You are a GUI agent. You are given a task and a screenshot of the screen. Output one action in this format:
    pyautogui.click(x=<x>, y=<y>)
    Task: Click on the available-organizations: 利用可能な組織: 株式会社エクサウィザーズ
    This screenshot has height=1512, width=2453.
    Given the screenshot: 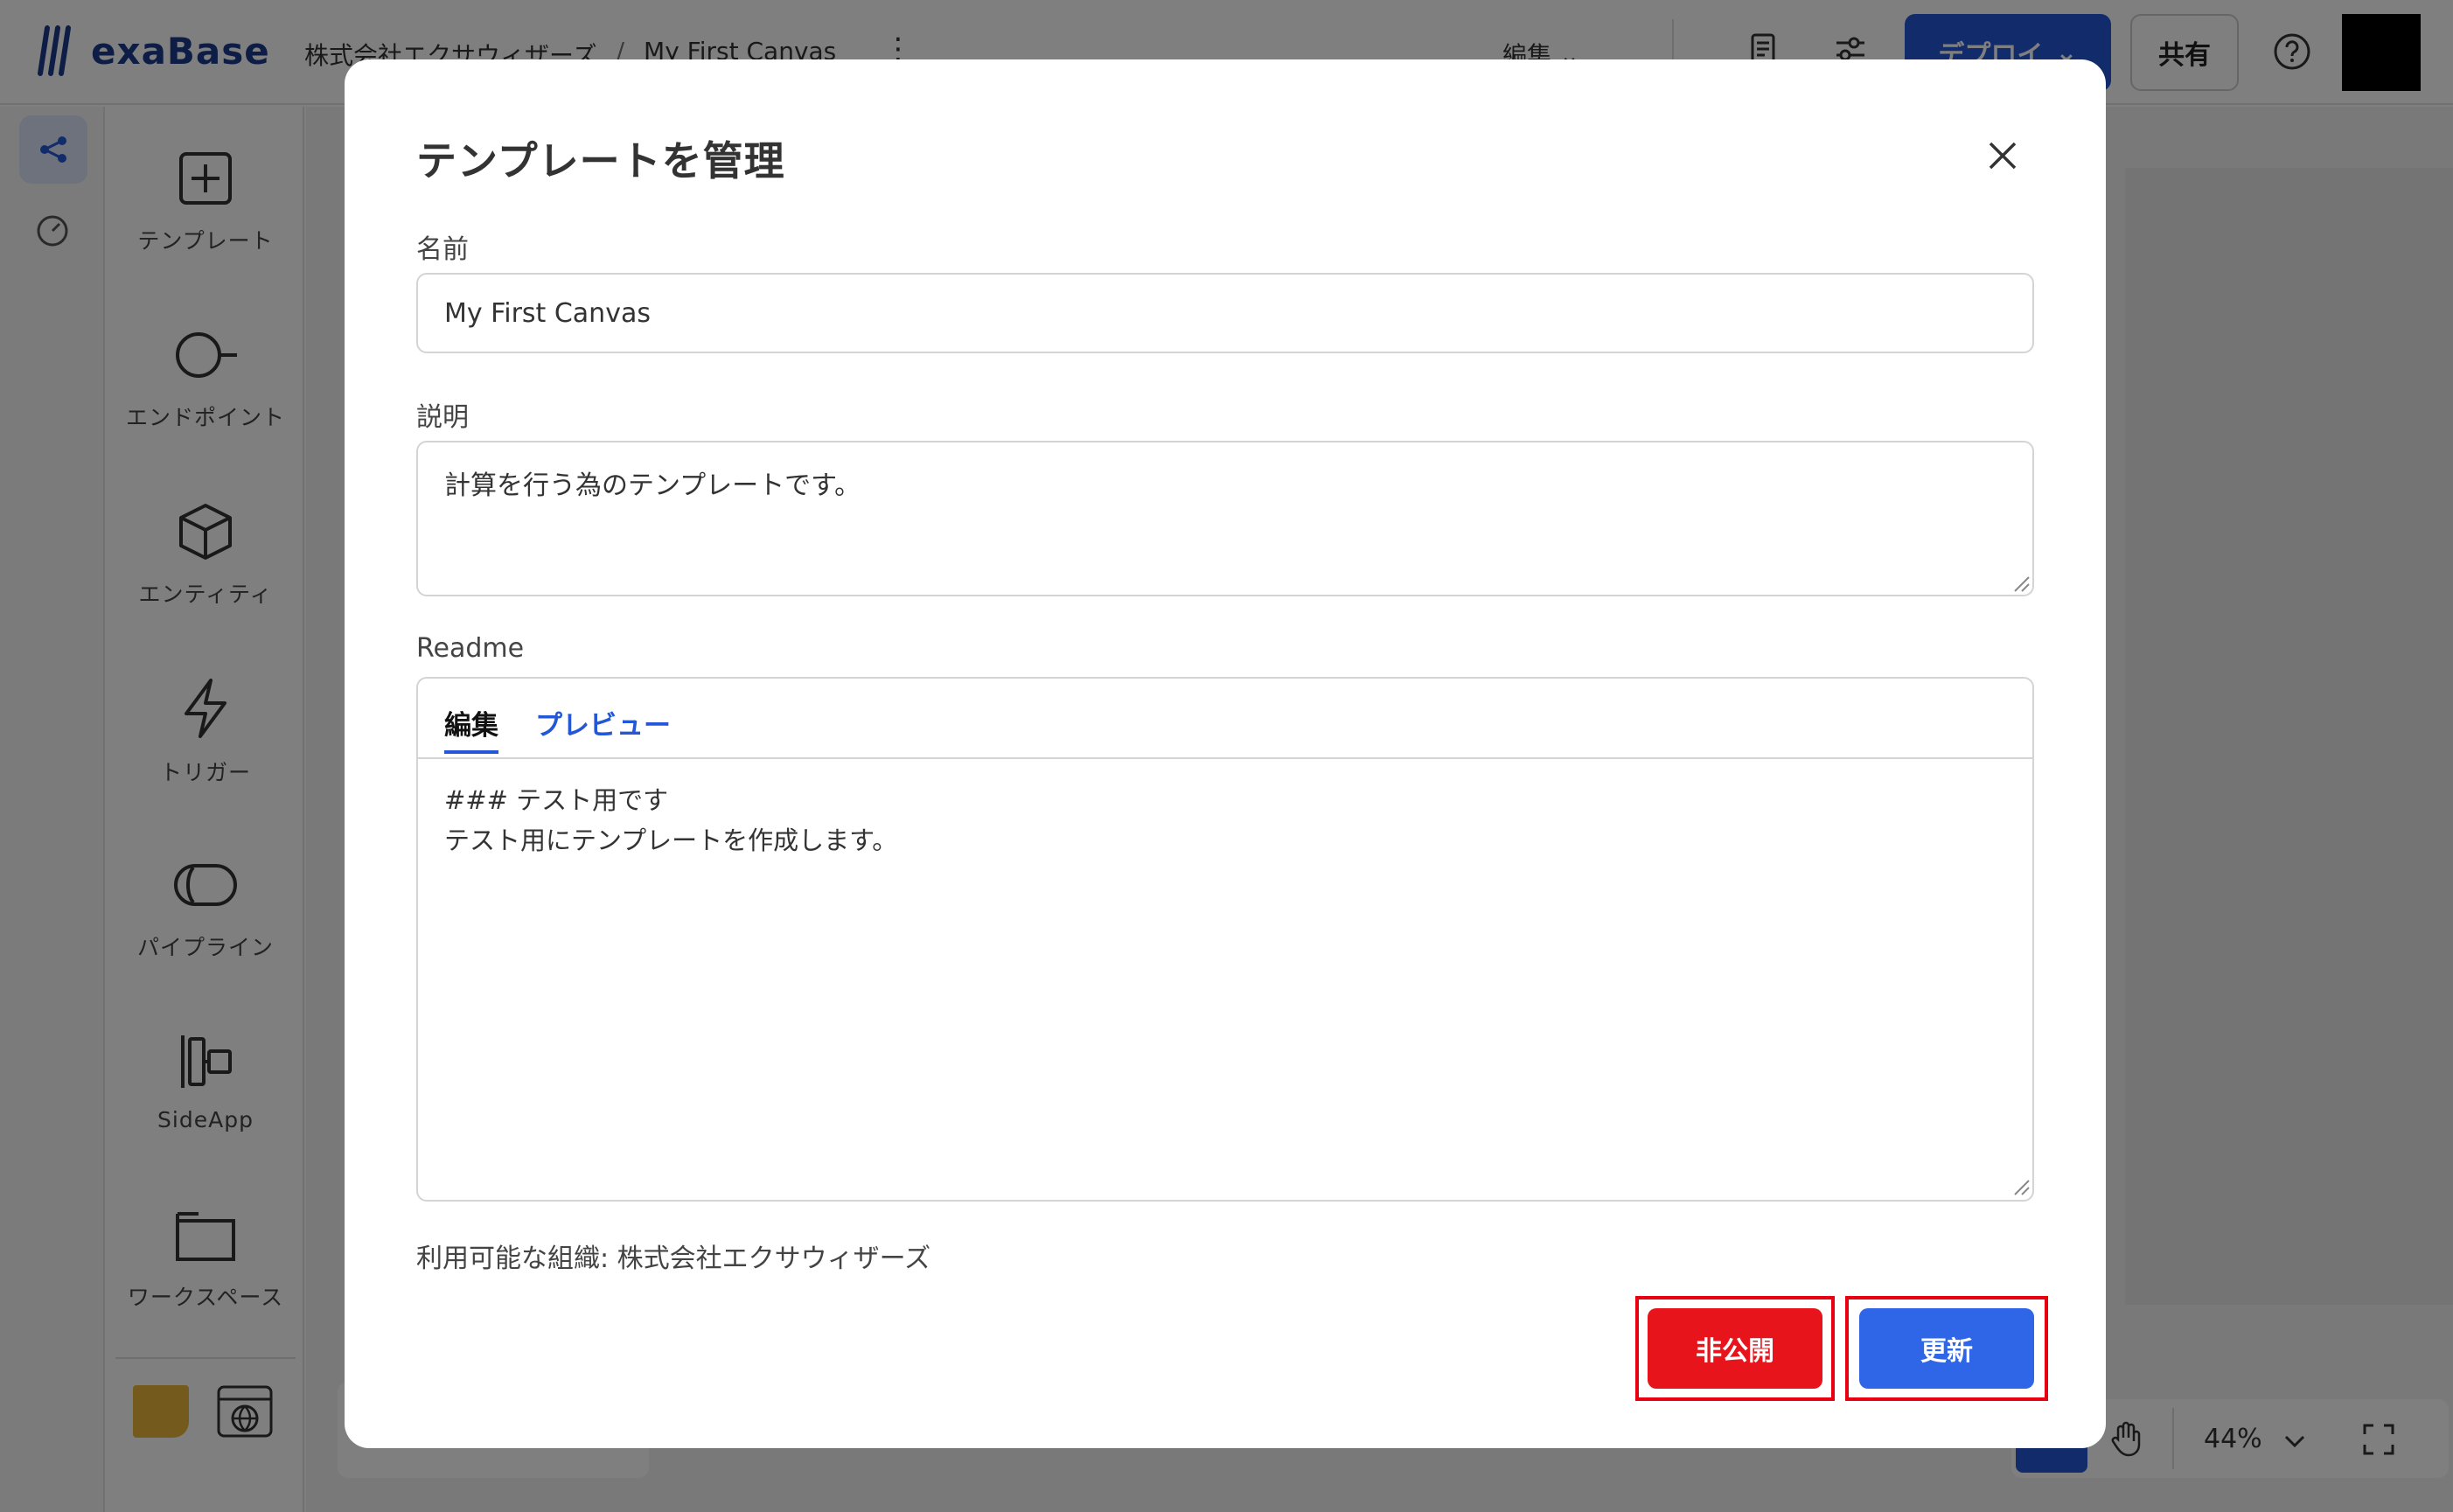 What is the action you would take?
    pyautogui.click(x=673, y=1256)
    